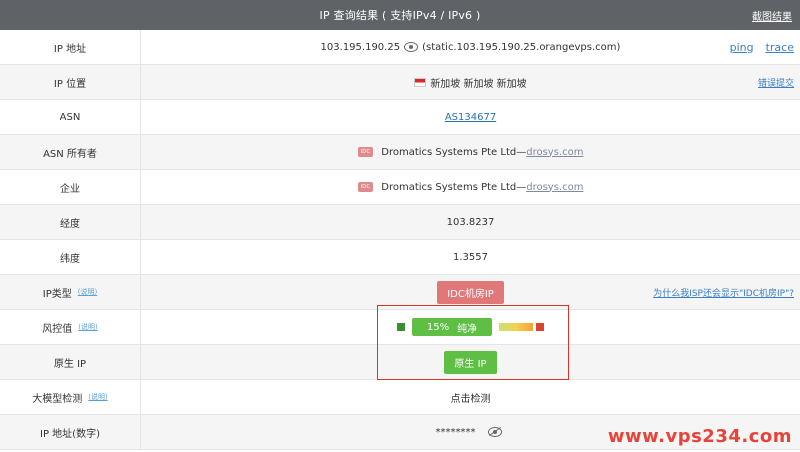 The image size is (800, 452). What do you see at coordinates (478, 84) in the screenshot?
I see `location-value: 新加坡 新加坡 新加坡` at bounding box center [478, 84].